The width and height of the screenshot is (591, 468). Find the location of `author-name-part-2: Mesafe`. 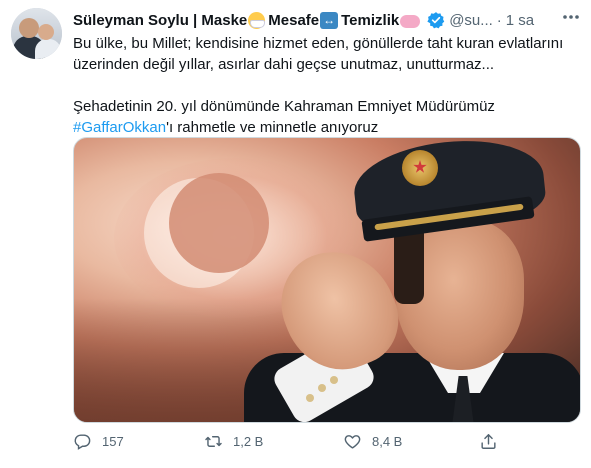

author-name-part-2: Mesafe is located at coordinates (293, 20).